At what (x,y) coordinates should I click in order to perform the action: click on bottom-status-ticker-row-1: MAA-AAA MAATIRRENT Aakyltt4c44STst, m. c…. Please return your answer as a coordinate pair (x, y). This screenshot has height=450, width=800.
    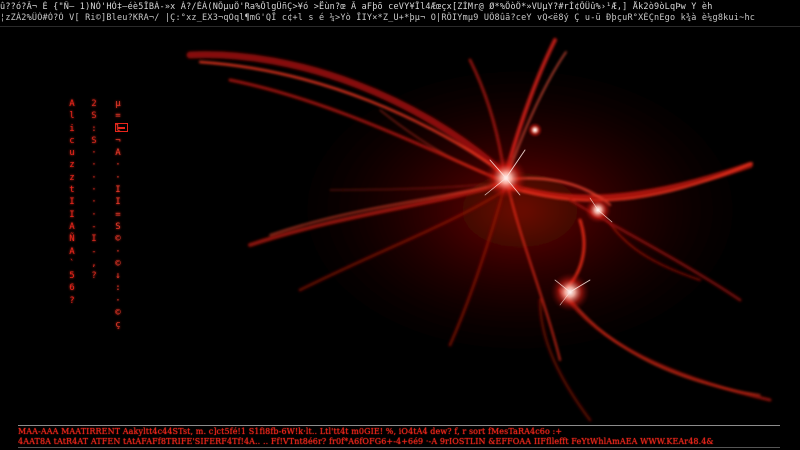
    Looking at the image, I should click on (290, 431).